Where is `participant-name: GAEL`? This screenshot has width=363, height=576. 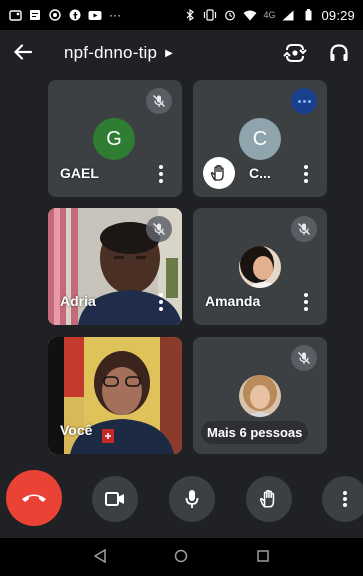 participant-name: GAEL is located at coordinates (79, 173).